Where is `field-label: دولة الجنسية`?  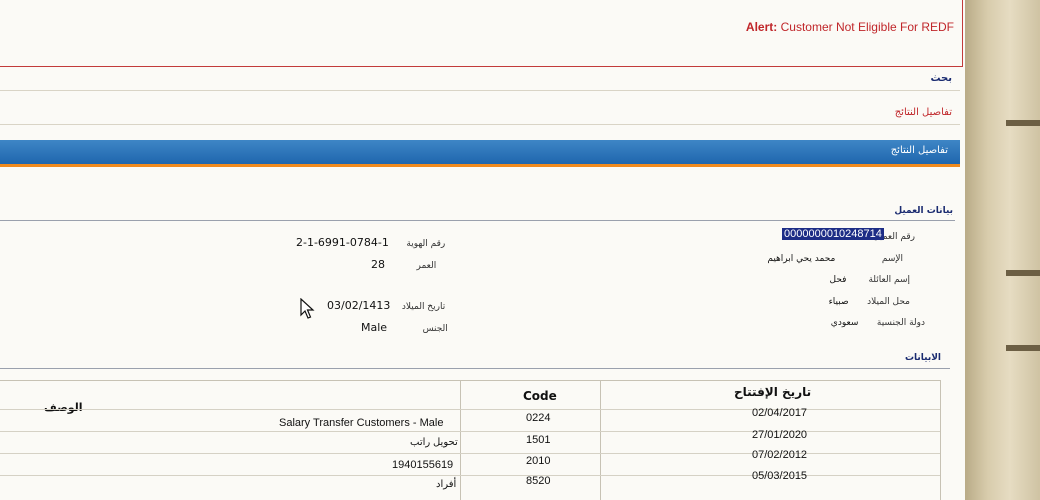 field-label: دولة الجنسية is located at coordinates (900, 323).